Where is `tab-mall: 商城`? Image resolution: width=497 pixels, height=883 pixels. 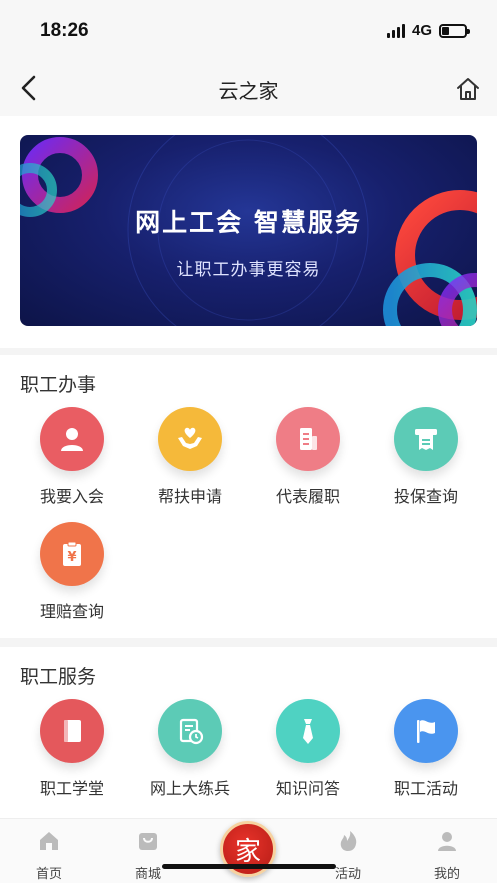
tab-mall: 商城 is located at coordinates (148, 855).